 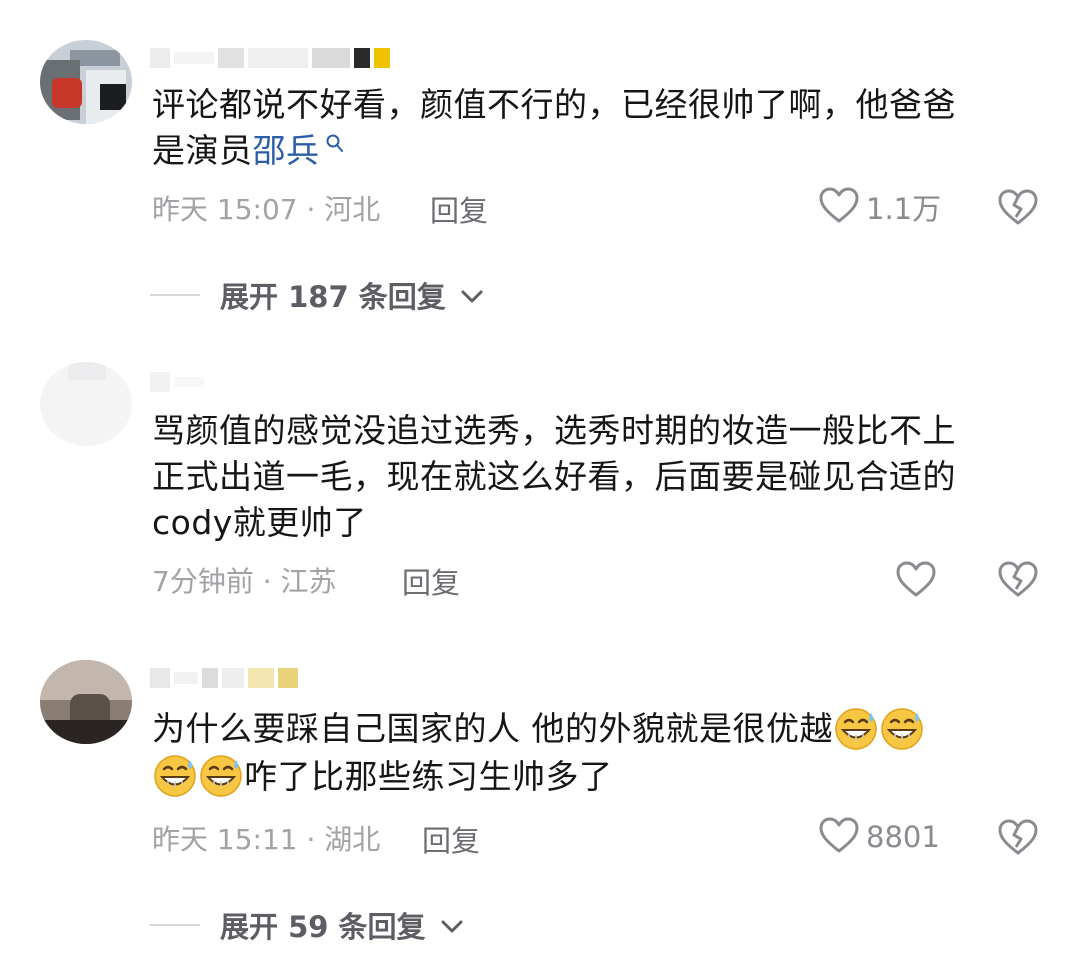 I want to click on like-button: 1.1万, so click(x=879, y=207).